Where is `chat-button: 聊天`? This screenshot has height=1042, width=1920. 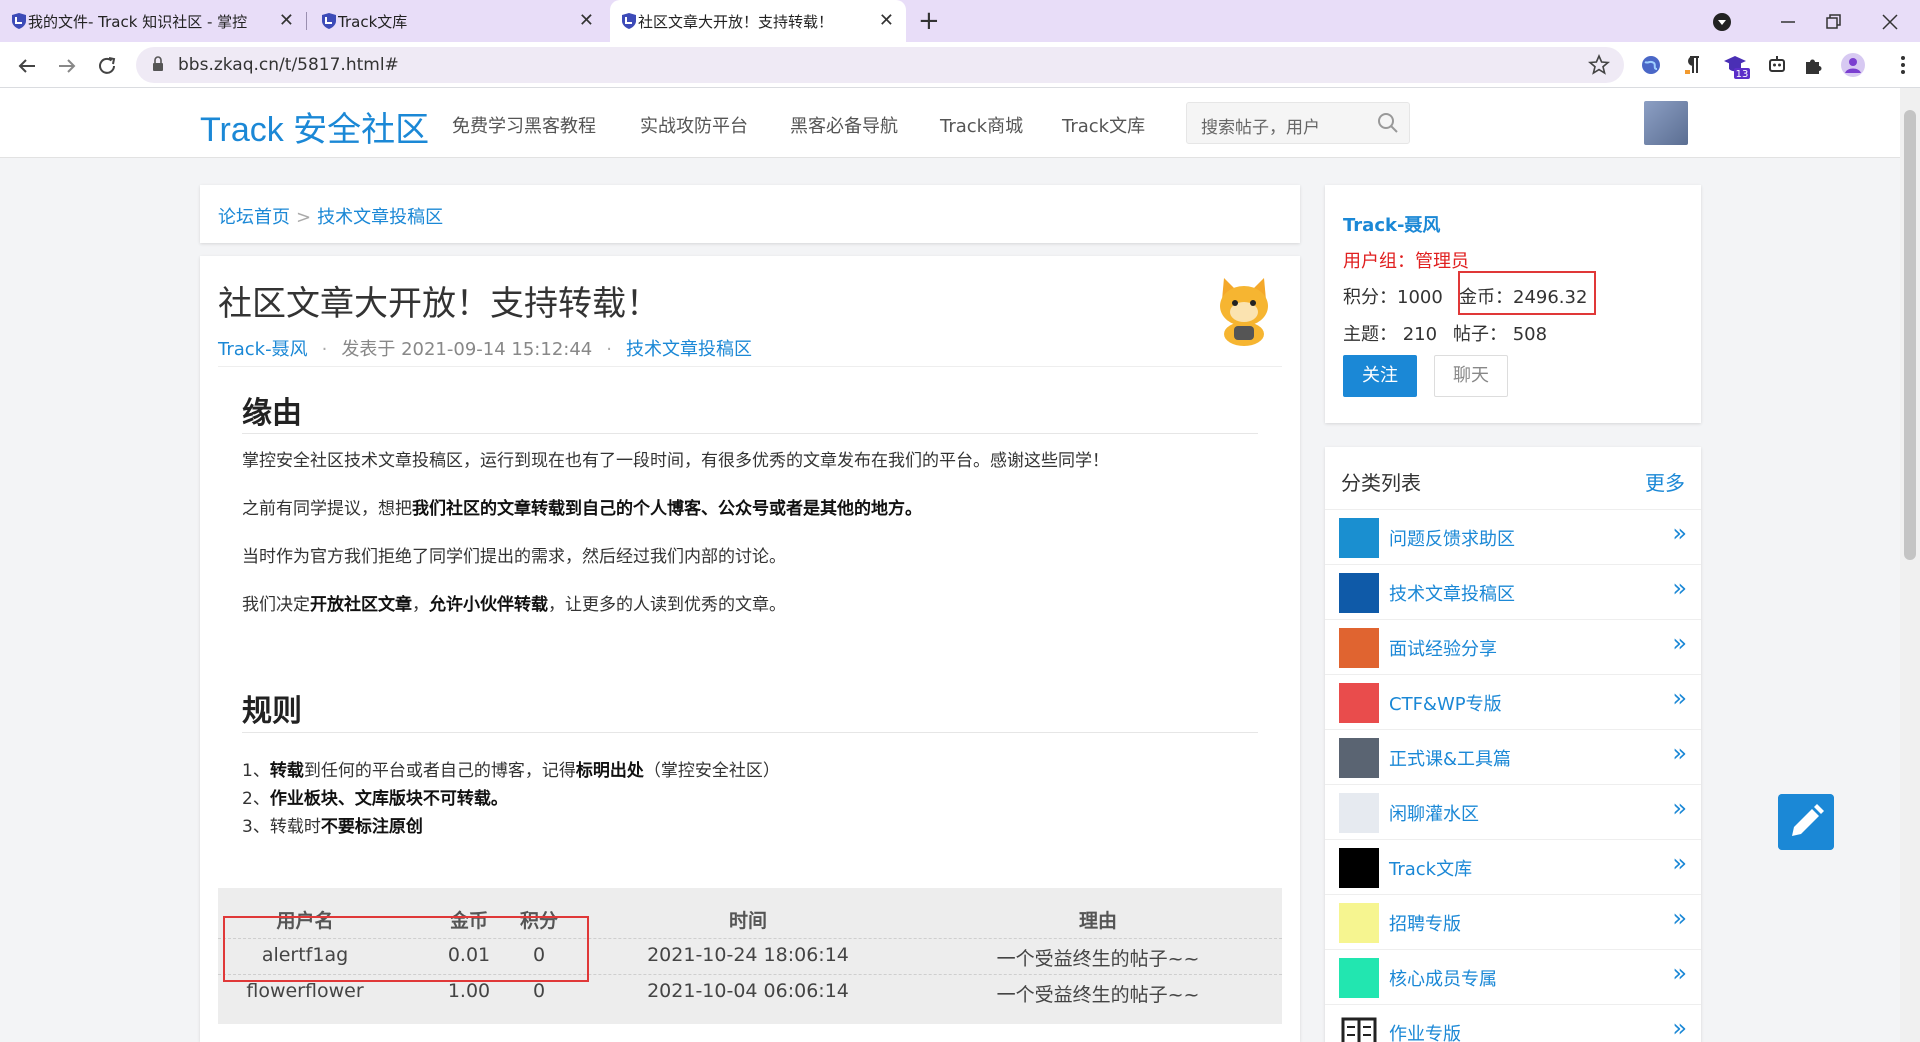
chat-button: 聊天 is located at coordinates (1471, 376).